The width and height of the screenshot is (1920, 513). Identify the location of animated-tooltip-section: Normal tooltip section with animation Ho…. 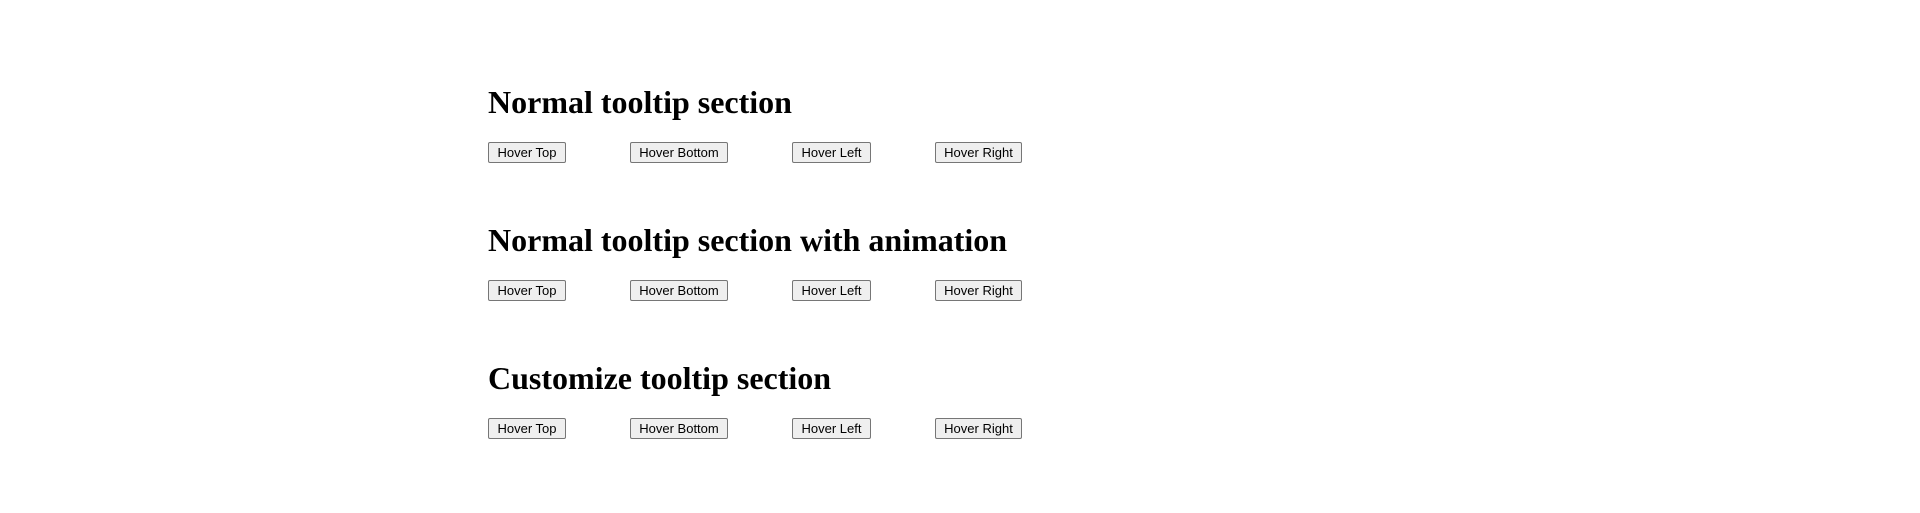
(938, 259).